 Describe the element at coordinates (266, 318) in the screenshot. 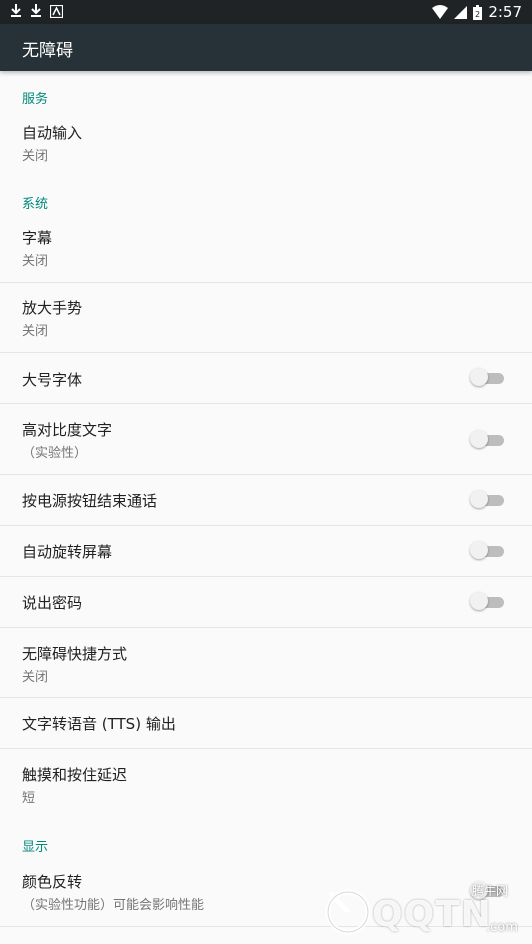

I see `setting-item-magnification: 放大手势 关闭` at that location.